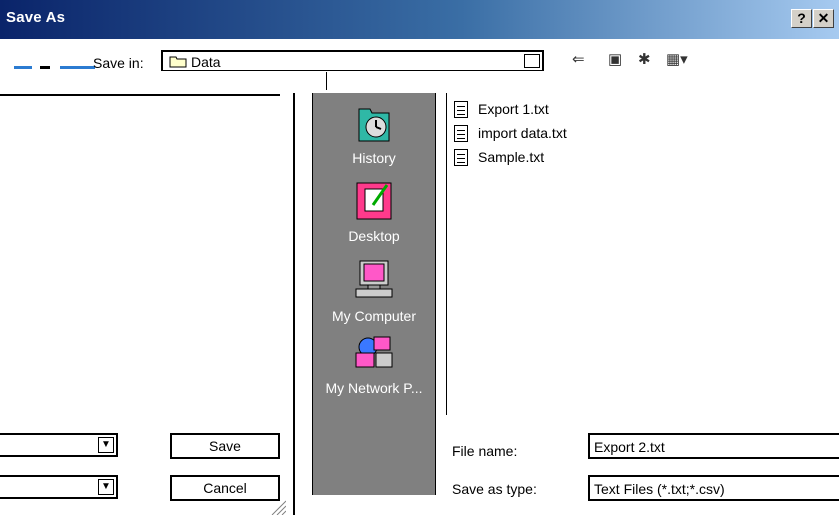 This screenshot has height=515, width=839. What do you see at coordinates (419, 82) in the screenshot?
I see `crop-mask` at bounding box center [419, 82].